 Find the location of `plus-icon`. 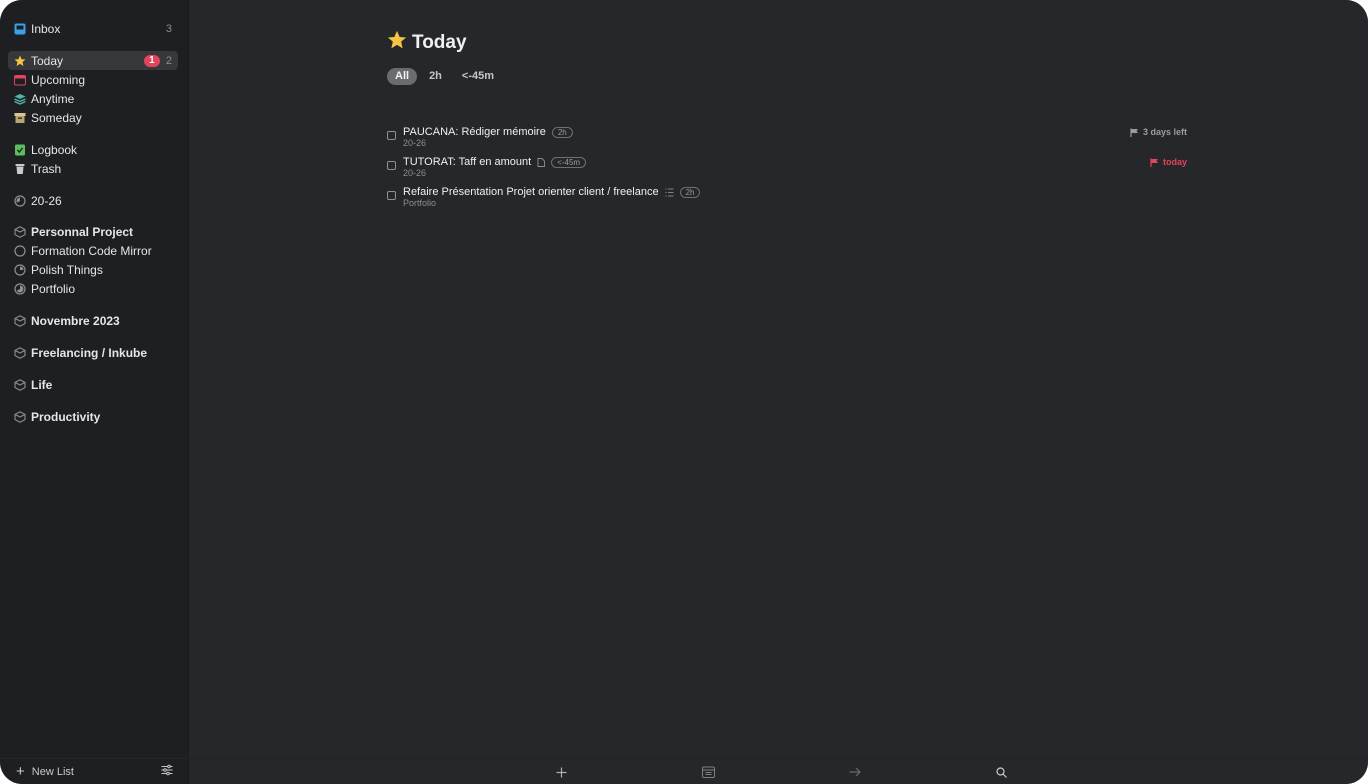

plus-icon is located at coordinates (561, 772).